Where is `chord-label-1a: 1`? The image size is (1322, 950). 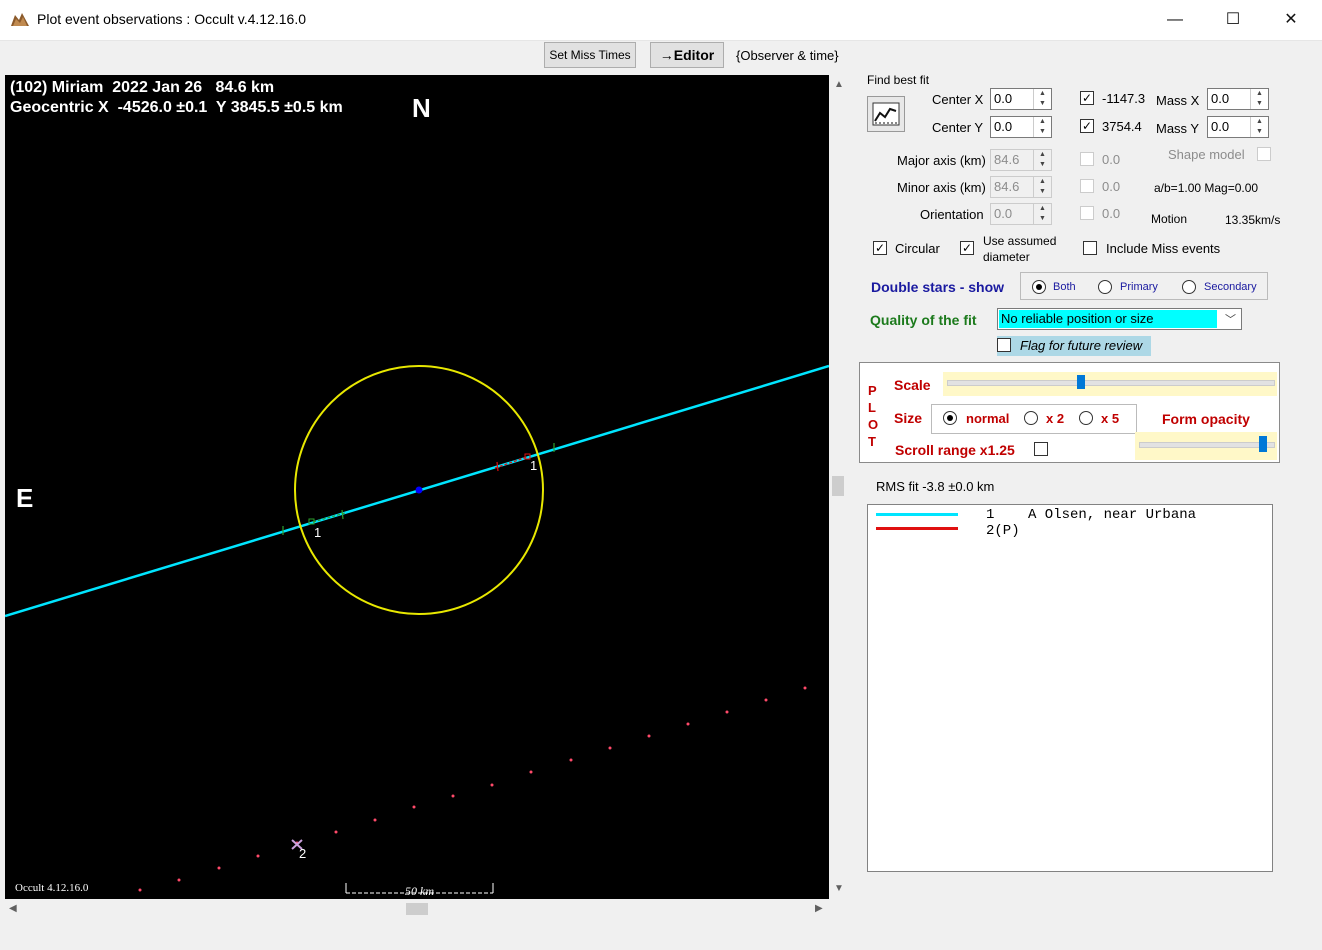 chord-label-1a: 1 is located at coordinates (534, 465).